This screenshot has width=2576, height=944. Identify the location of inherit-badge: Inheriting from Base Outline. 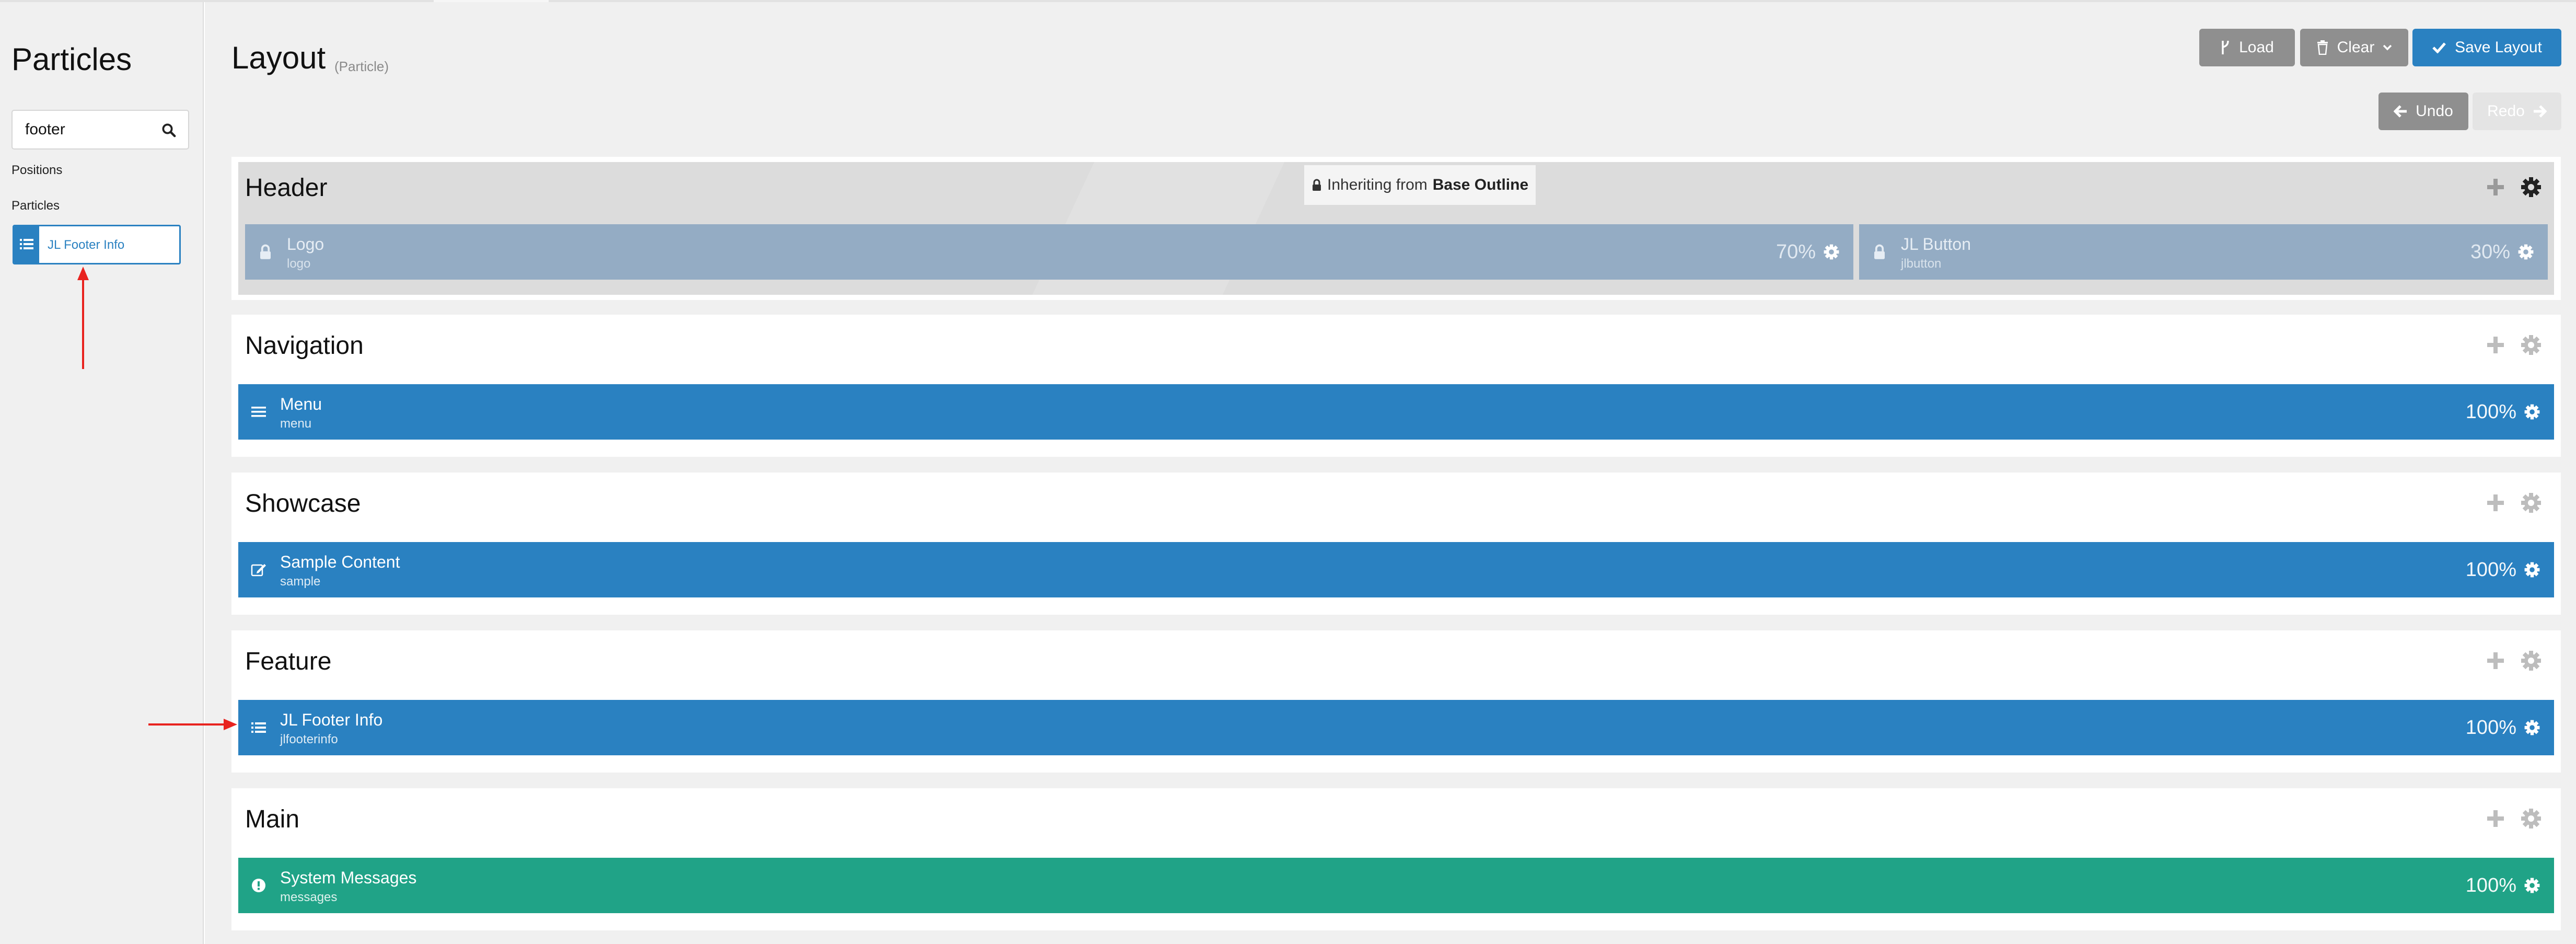
(1420, 185).